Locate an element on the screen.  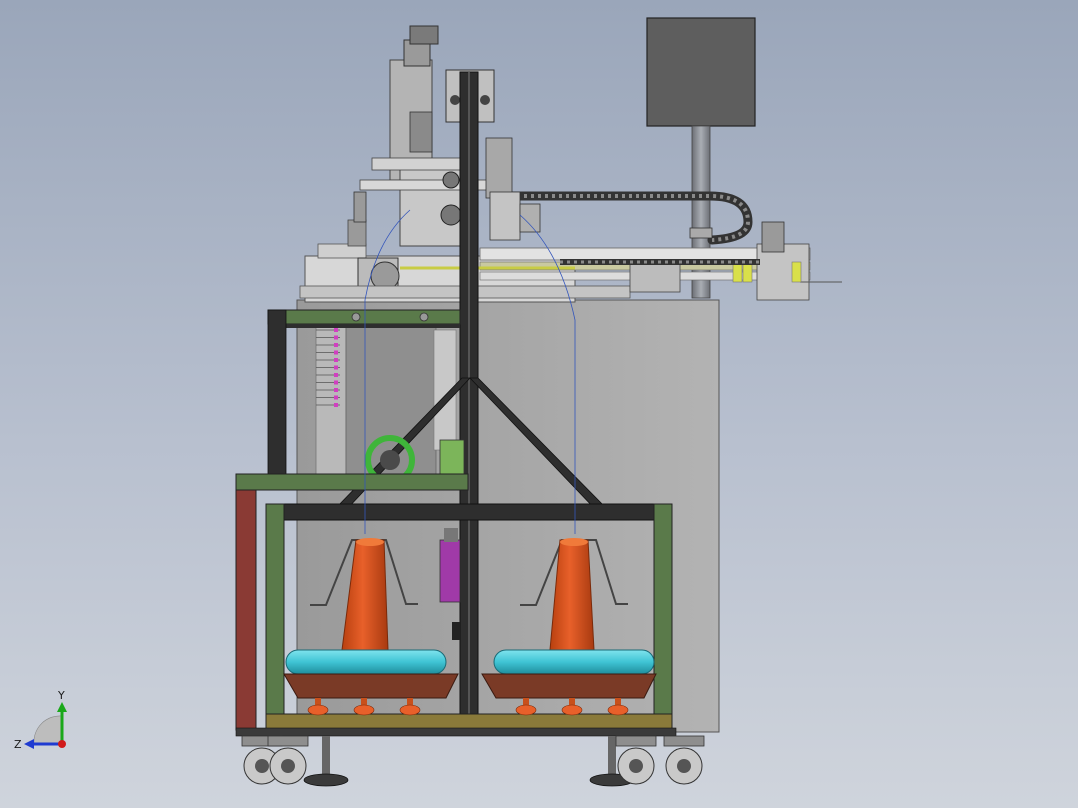
leveller-foot is located at coordinates (326, 780).